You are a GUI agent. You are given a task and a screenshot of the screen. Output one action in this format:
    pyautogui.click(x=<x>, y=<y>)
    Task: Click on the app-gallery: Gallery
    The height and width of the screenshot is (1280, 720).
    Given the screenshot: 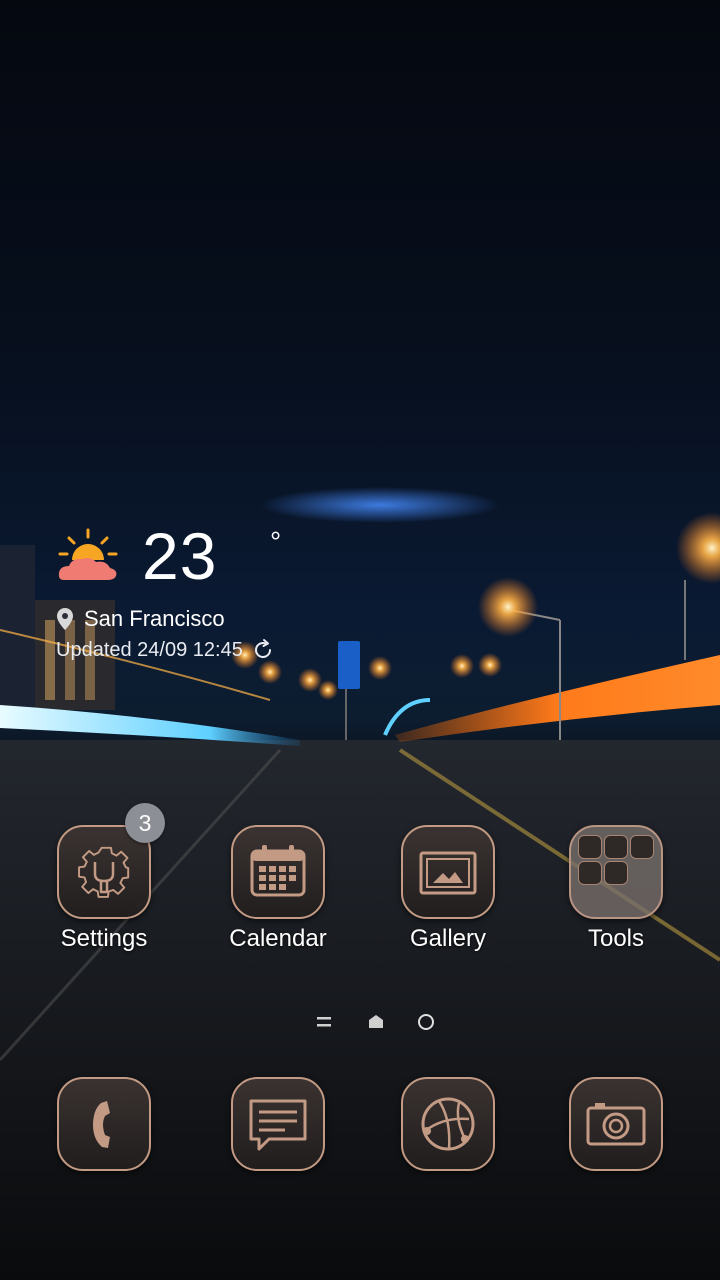 What is the action you would take?
    pyautogui.click(x=448, y=895)
    